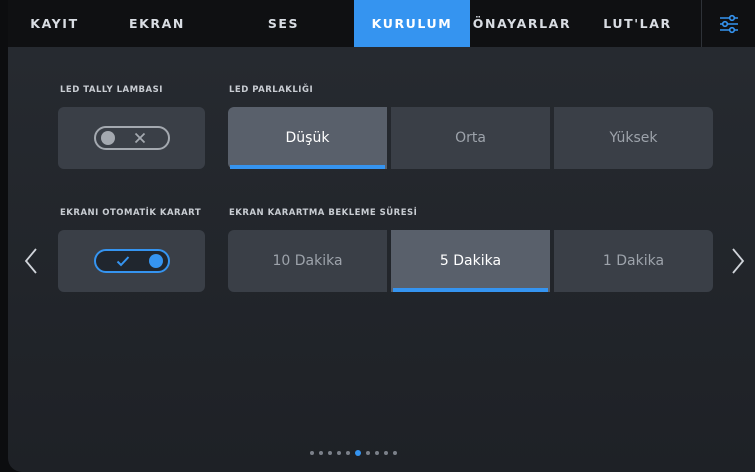 This screenshot has height=472, width=755. Describe the element at coordinates (470, 261) in the screenshot. I see `dim-delay-option-5min: 5 Dakika` at that location.